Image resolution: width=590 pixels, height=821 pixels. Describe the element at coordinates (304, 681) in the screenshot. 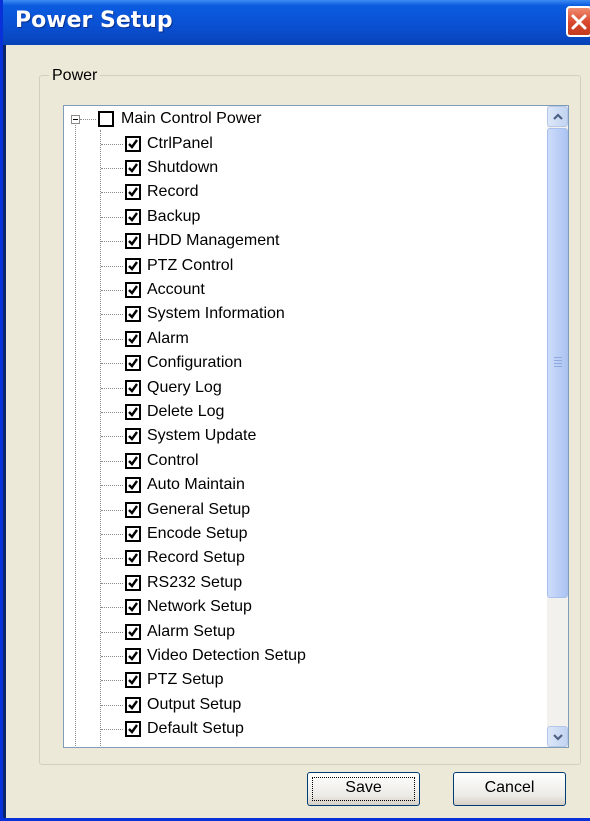

I see `tree-node: PTZ Setup` at that location.